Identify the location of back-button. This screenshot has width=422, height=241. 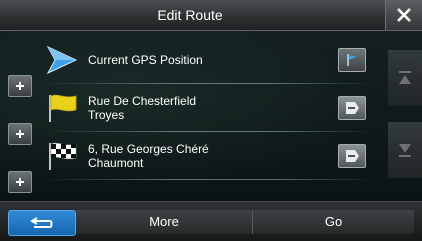
(42, 223).